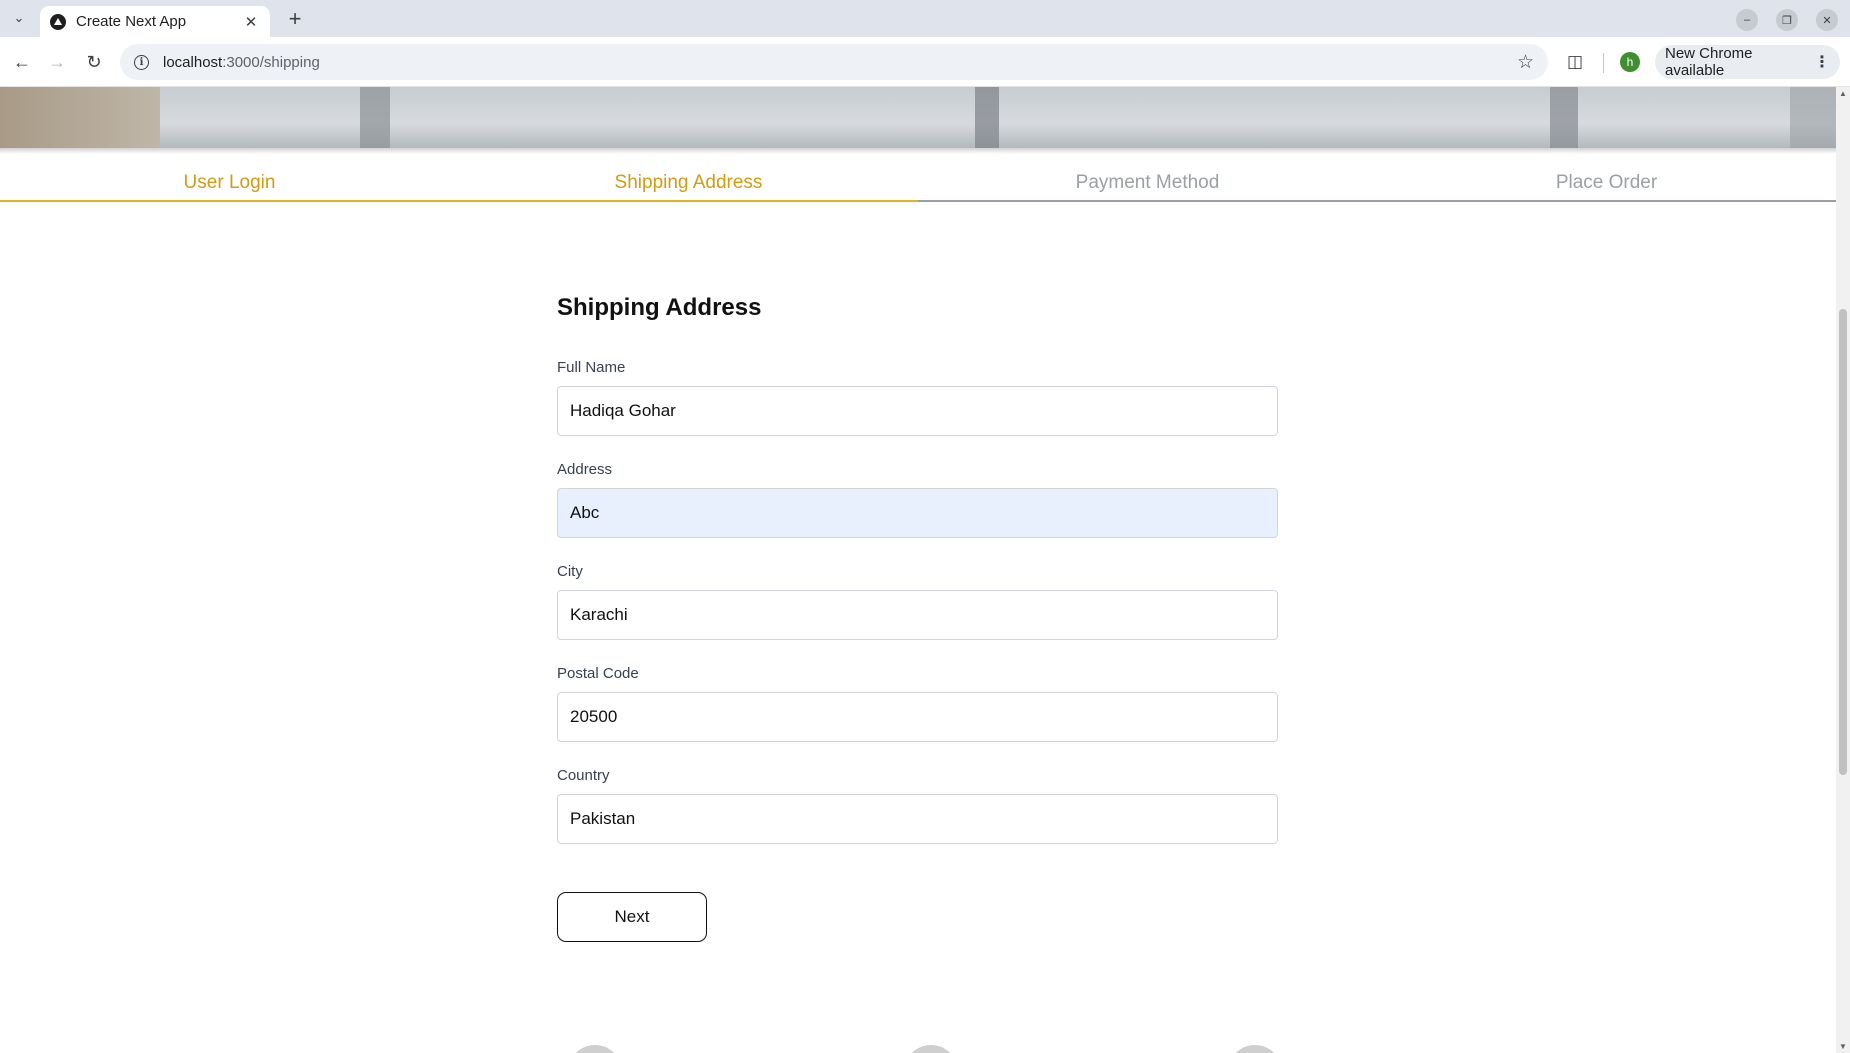 The width and height of the screenshot is (1850, 1053). Describe the element at coordinates (918, 117) in the screenshot. I see `hero-banner-image` at that location.